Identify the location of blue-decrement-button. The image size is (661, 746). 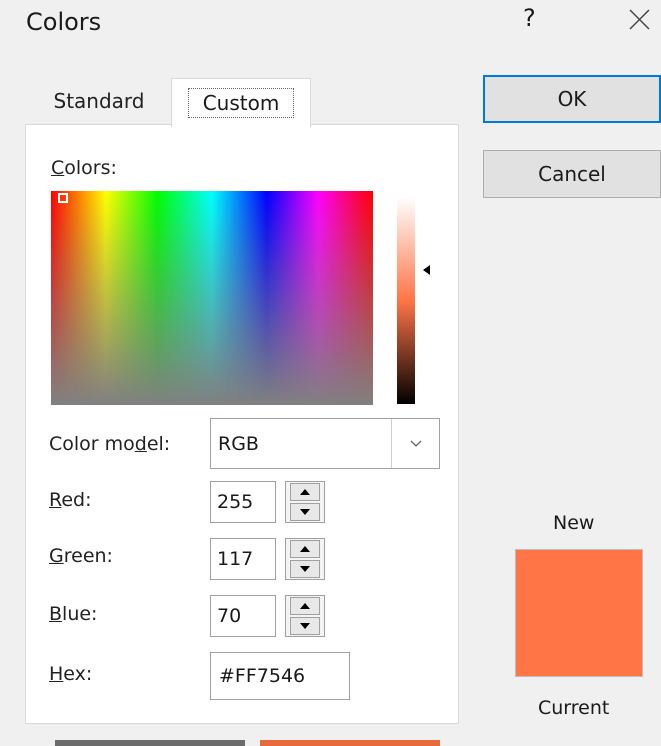
(305, 626).